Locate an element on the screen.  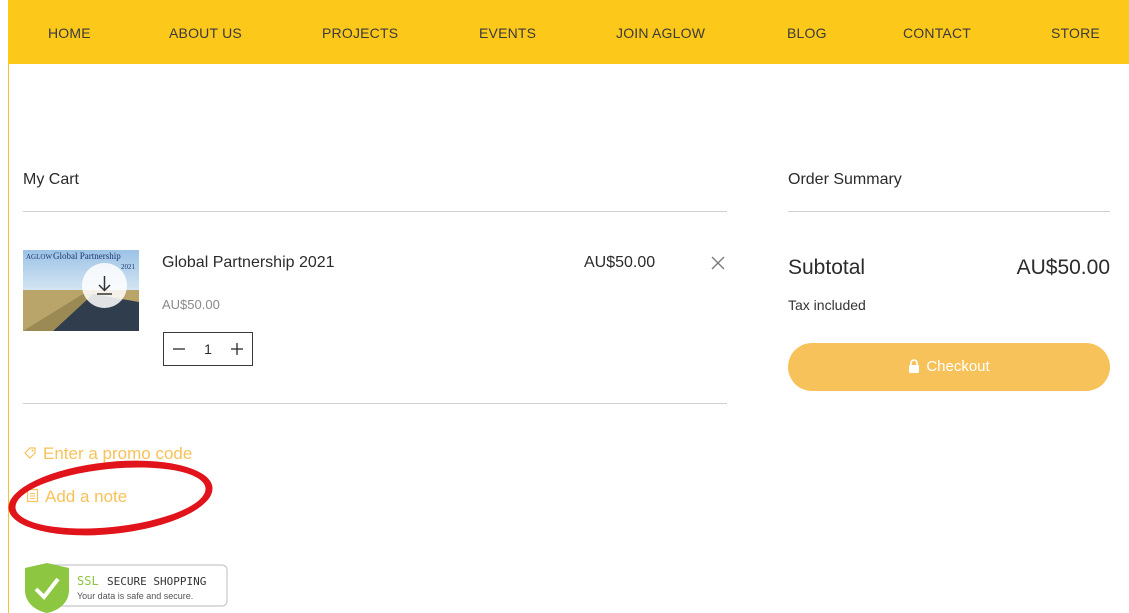
image-title-text: Global Partnership is located at coordinates (87, 256).